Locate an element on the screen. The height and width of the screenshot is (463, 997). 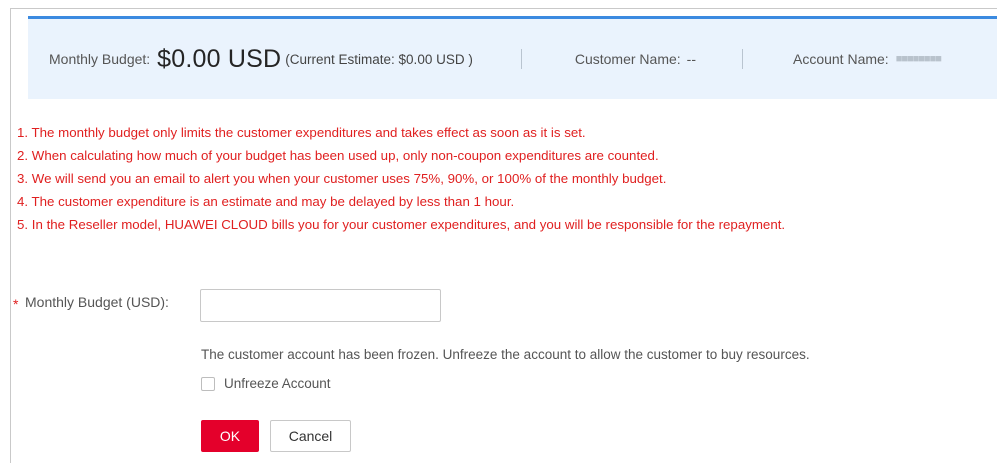
current-estimate: (Current Estimate: $0.00 USD ) is located at coordinates (379, 59).